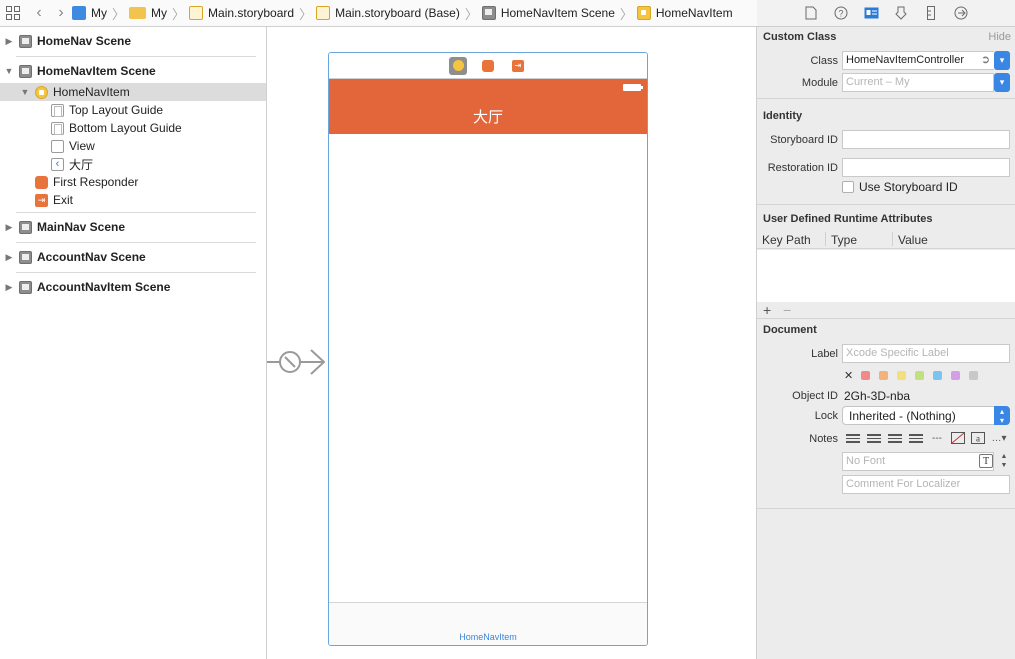 This screenshot has height=659, width=1015. Describe the element at coordinates (800, 37) in the screenshot. I see `section-title: Custom Class` at that location.